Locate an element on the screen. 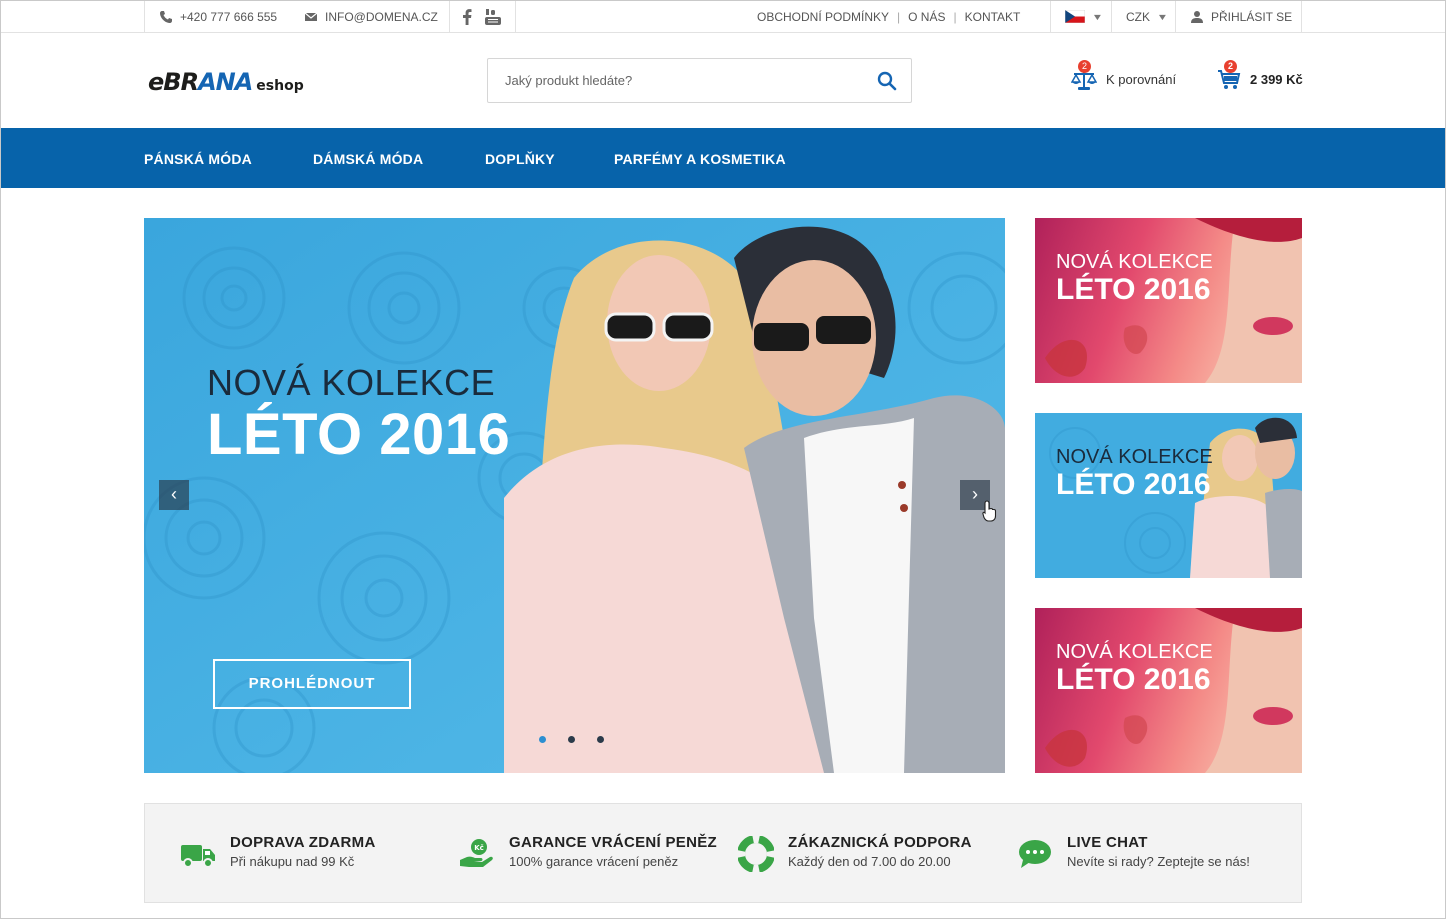 This screenshot has height=919, width=1446. chat-icon is located at coordinates (1035, 854).